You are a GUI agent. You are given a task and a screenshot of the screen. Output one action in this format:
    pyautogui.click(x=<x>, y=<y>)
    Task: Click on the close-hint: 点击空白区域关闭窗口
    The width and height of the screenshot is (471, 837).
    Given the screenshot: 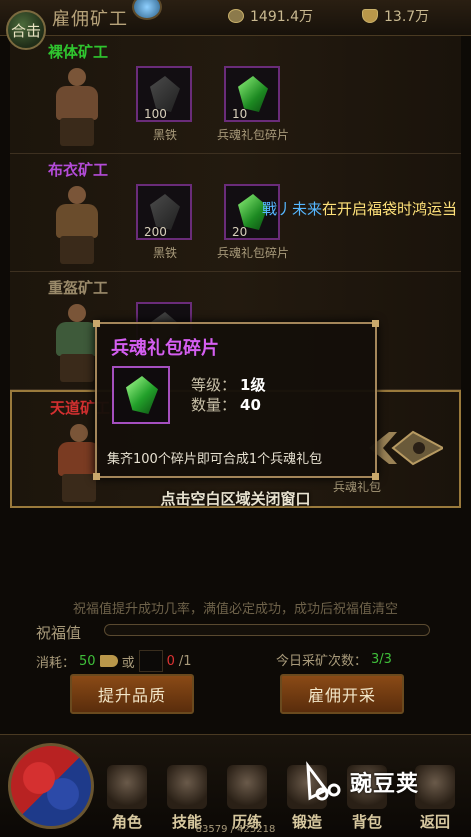 What is the action you would take?
    pyautogui.click(x=235, y=498)
    